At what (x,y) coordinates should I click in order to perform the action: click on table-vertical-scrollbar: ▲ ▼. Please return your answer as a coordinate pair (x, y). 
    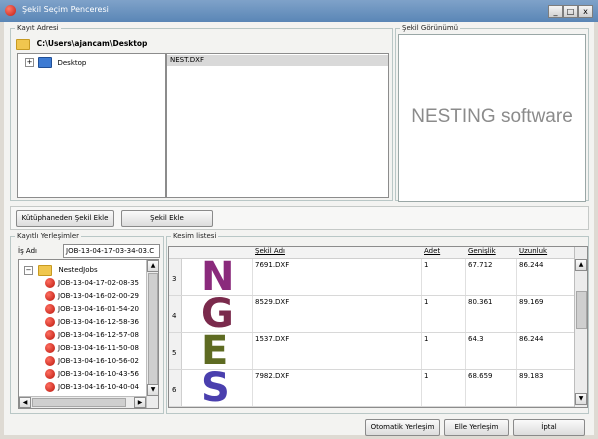
    Looking at the image, I should click on (580, 327).